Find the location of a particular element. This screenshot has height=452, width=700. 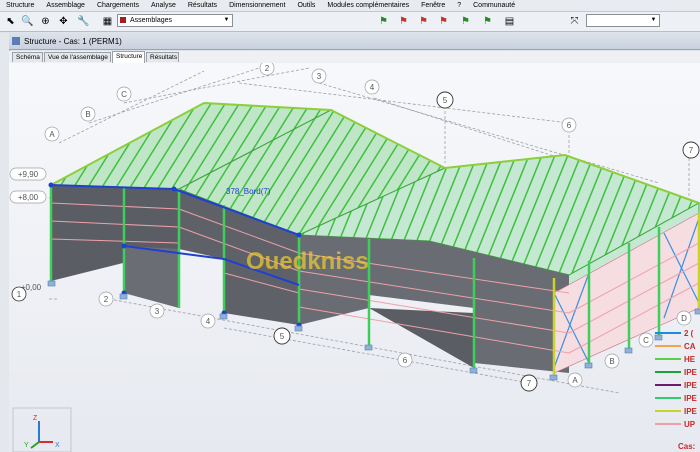

structure-window-icon is located at coordinates (16, 41).